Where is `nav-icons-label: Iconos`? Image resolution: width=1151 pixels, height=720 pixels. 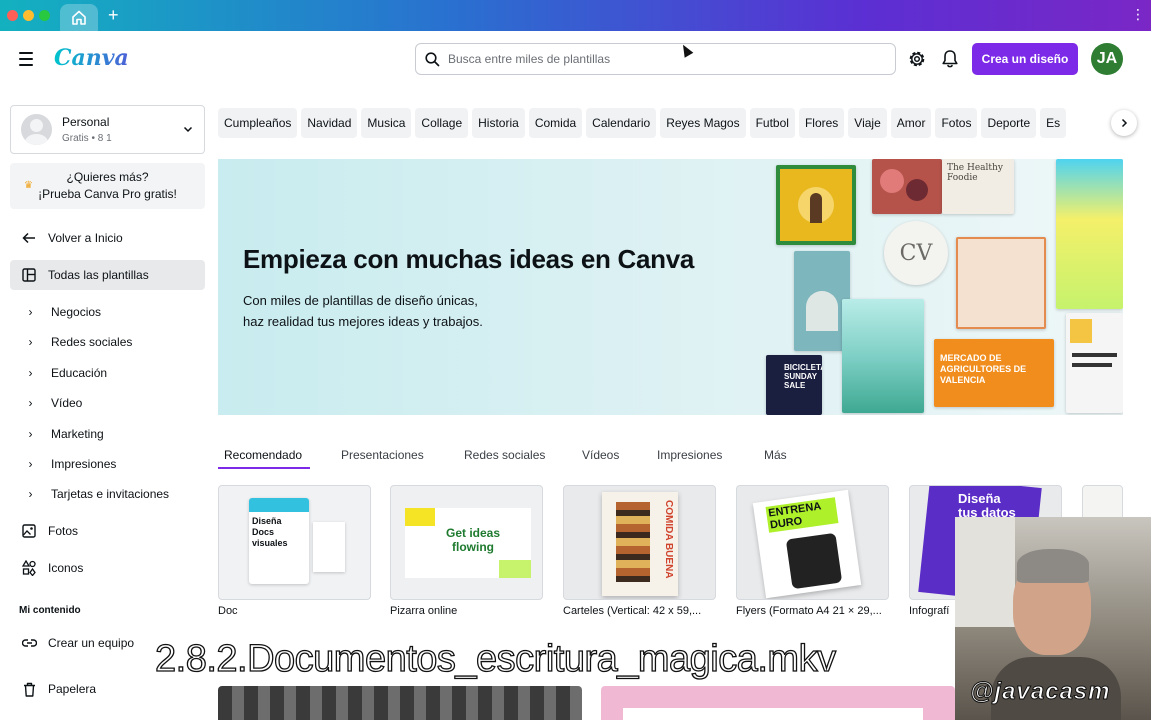
nav-icons-label: Iconos is located at coordinates (66, 568).